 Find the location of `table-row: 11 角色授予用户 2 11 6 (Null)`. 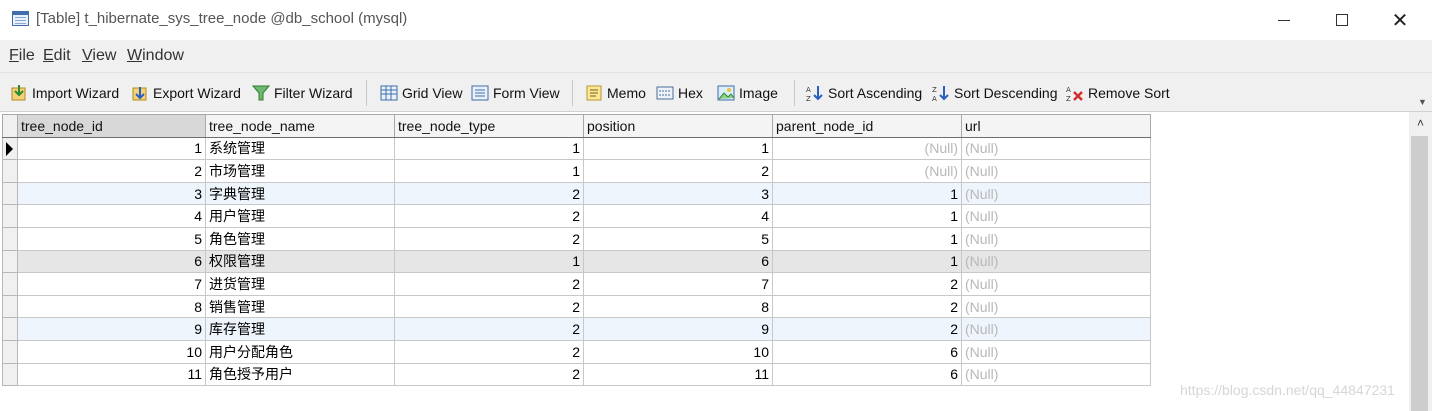

table-row: 11 角色授予用户 2 11 6 (Null) is located at coordinates (576, 374).